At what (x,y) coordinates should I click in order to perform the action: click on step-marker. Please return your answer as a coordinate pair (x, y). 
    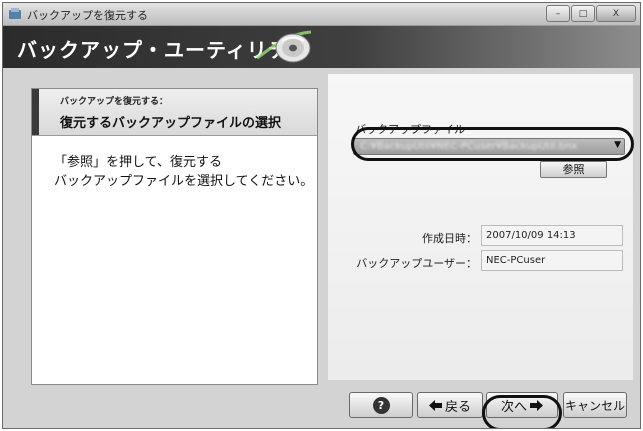
    Looking at the image, I should click on (35, 112).